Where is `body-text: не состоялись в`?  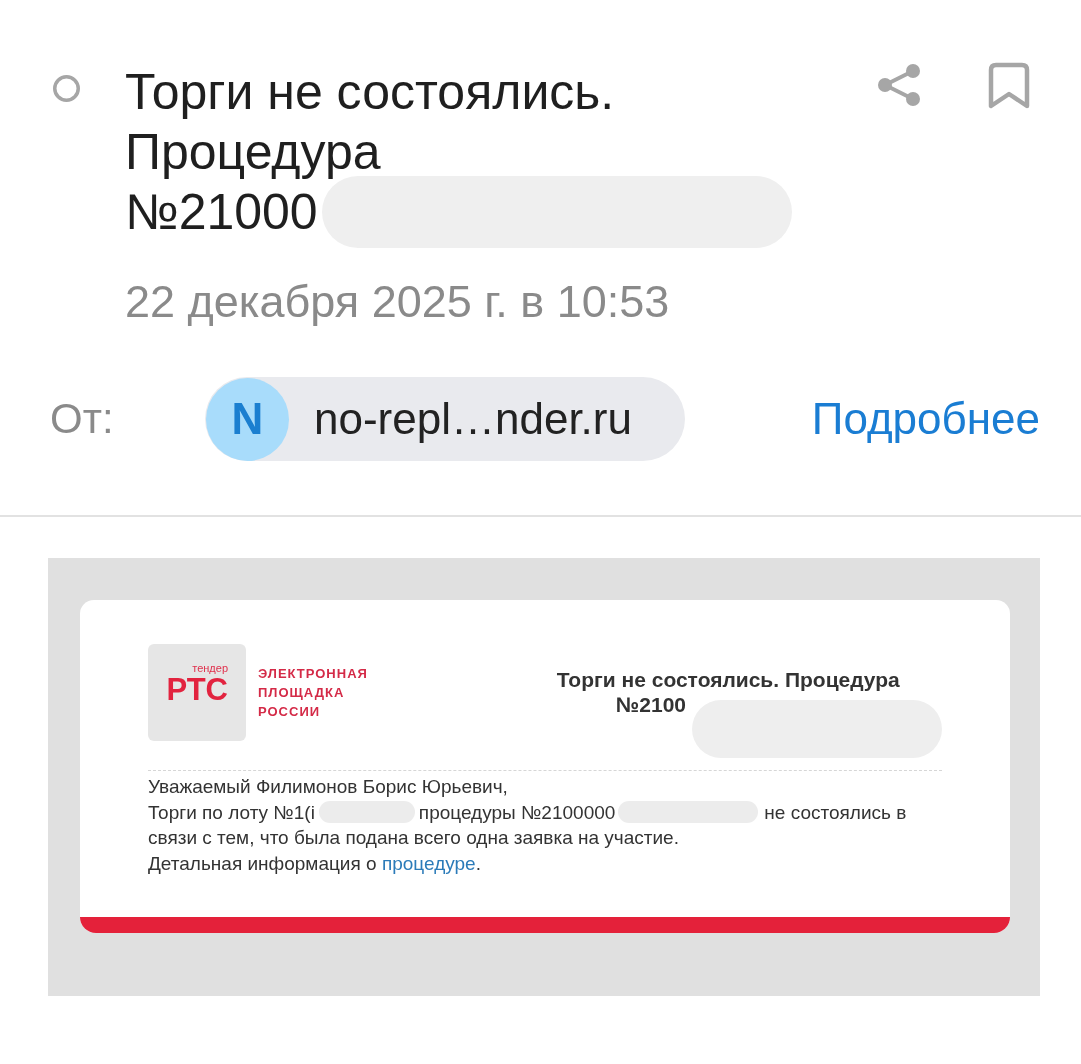 body-text: не состоялись в is located at coordinates (835, 812).